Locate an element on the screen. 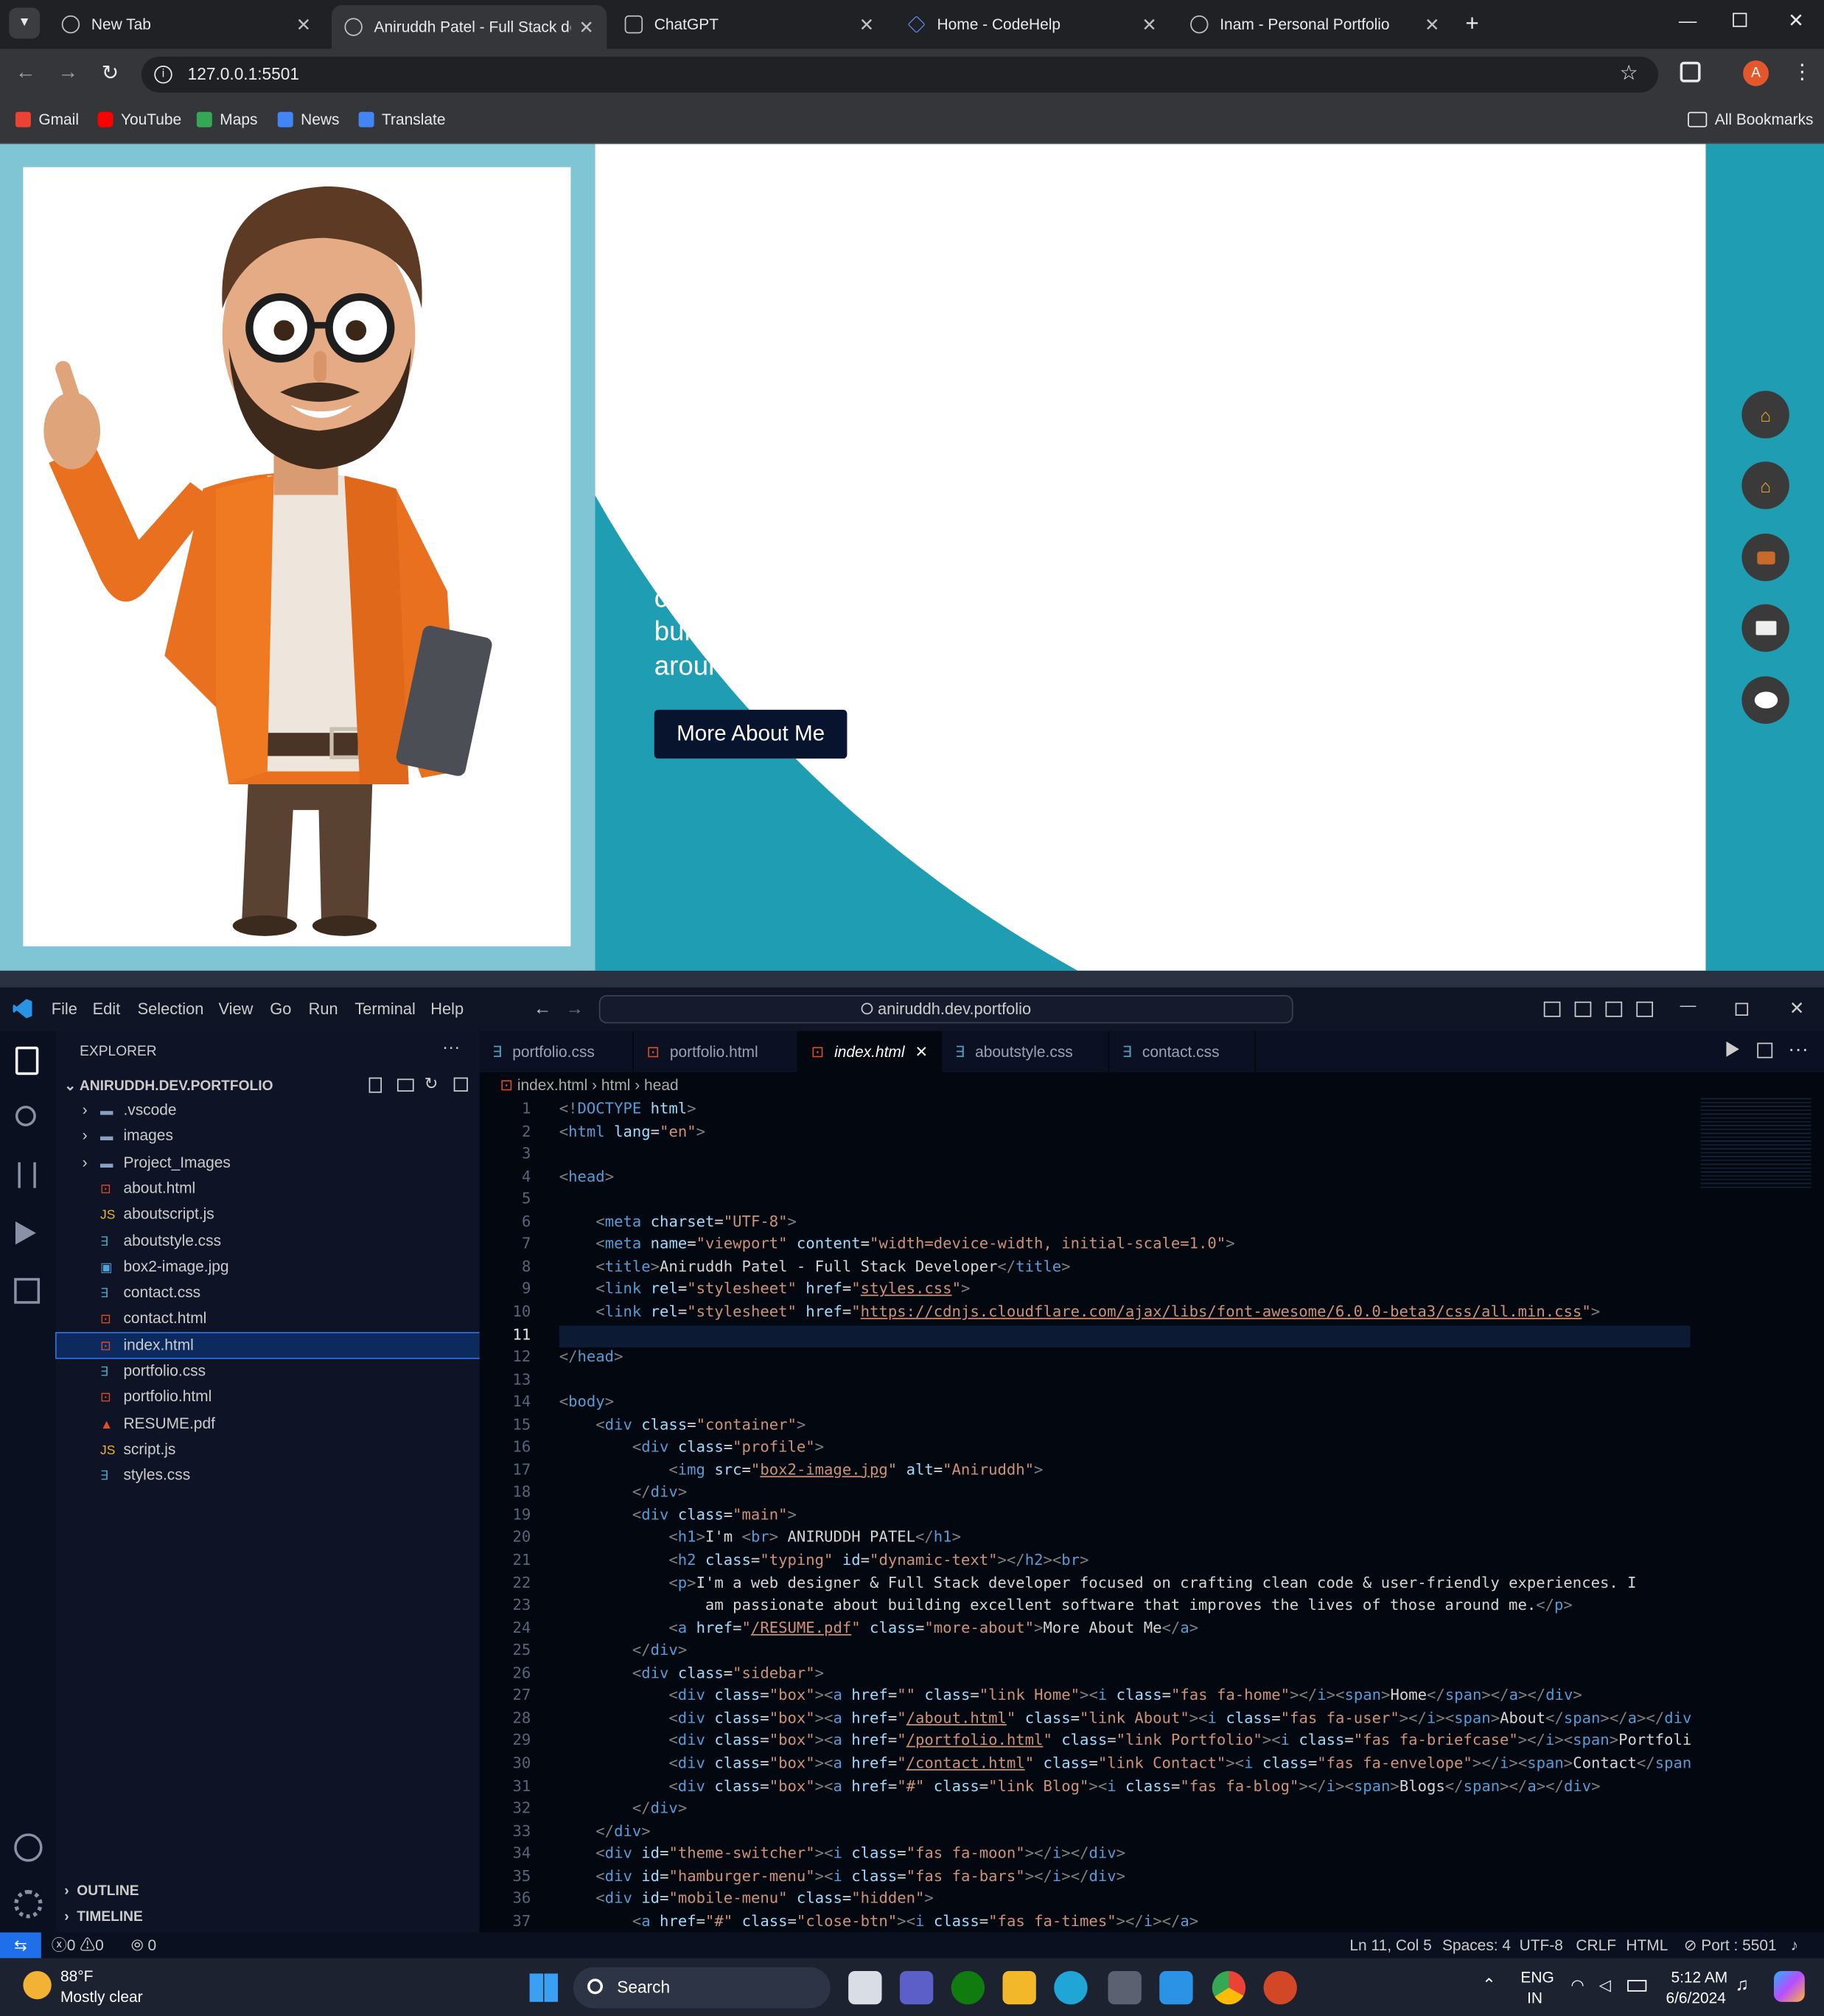  file-tree-item: ▣ box2-image.jpg is located at coordinates (268, 1267).